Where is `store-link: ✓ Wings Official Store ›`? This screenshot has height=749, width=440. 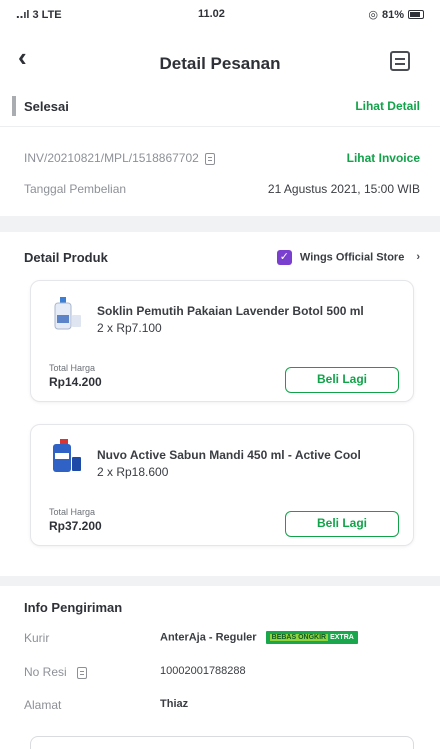 store-link: ✓ Wings Official Store › is located at coordinates (348, 257).